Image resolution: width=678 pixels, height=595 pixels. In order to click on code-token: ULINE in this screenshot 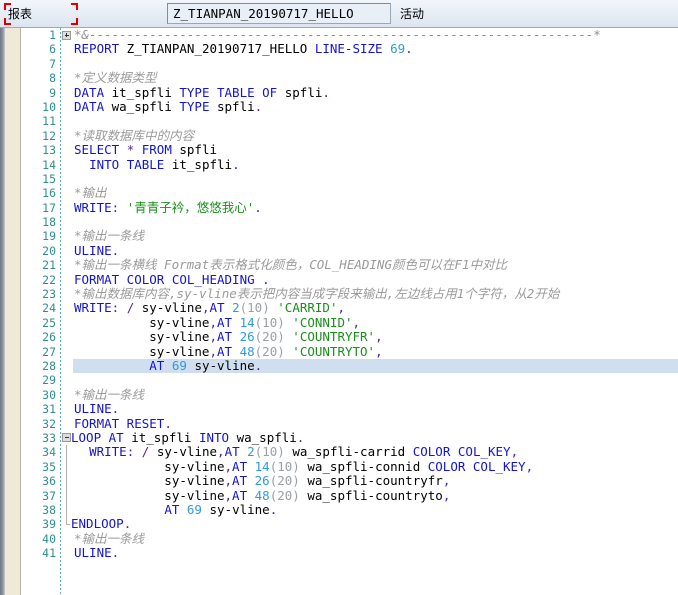, I will do `click(93, 250)`.